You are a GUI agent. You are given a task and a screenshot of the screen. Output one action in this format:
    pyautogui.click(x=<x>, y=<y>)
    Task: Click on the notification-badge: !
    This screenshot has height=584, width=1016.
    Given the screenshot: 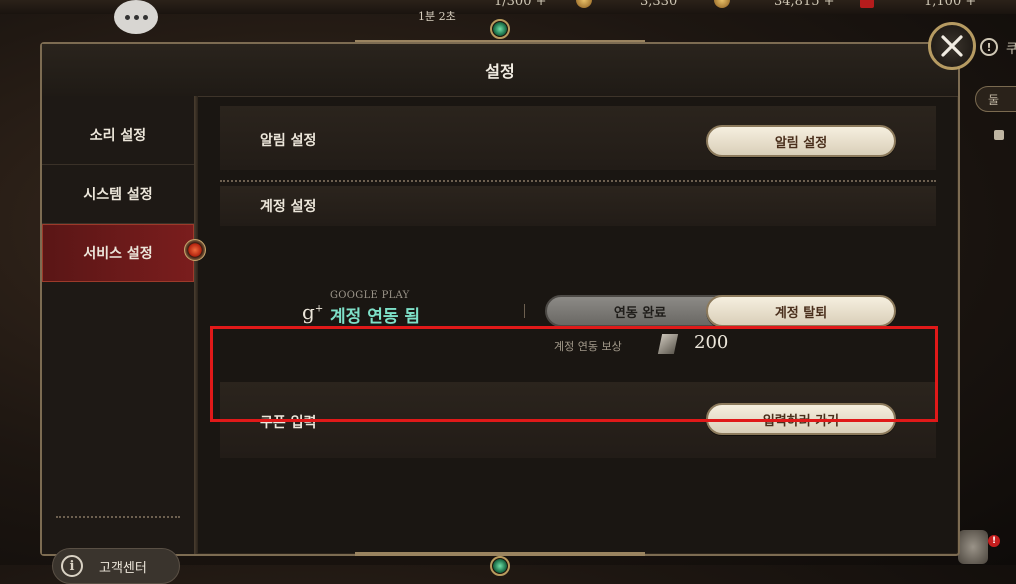 What is the action you would take?
    pyautogui.click(x=994, y=541)
    